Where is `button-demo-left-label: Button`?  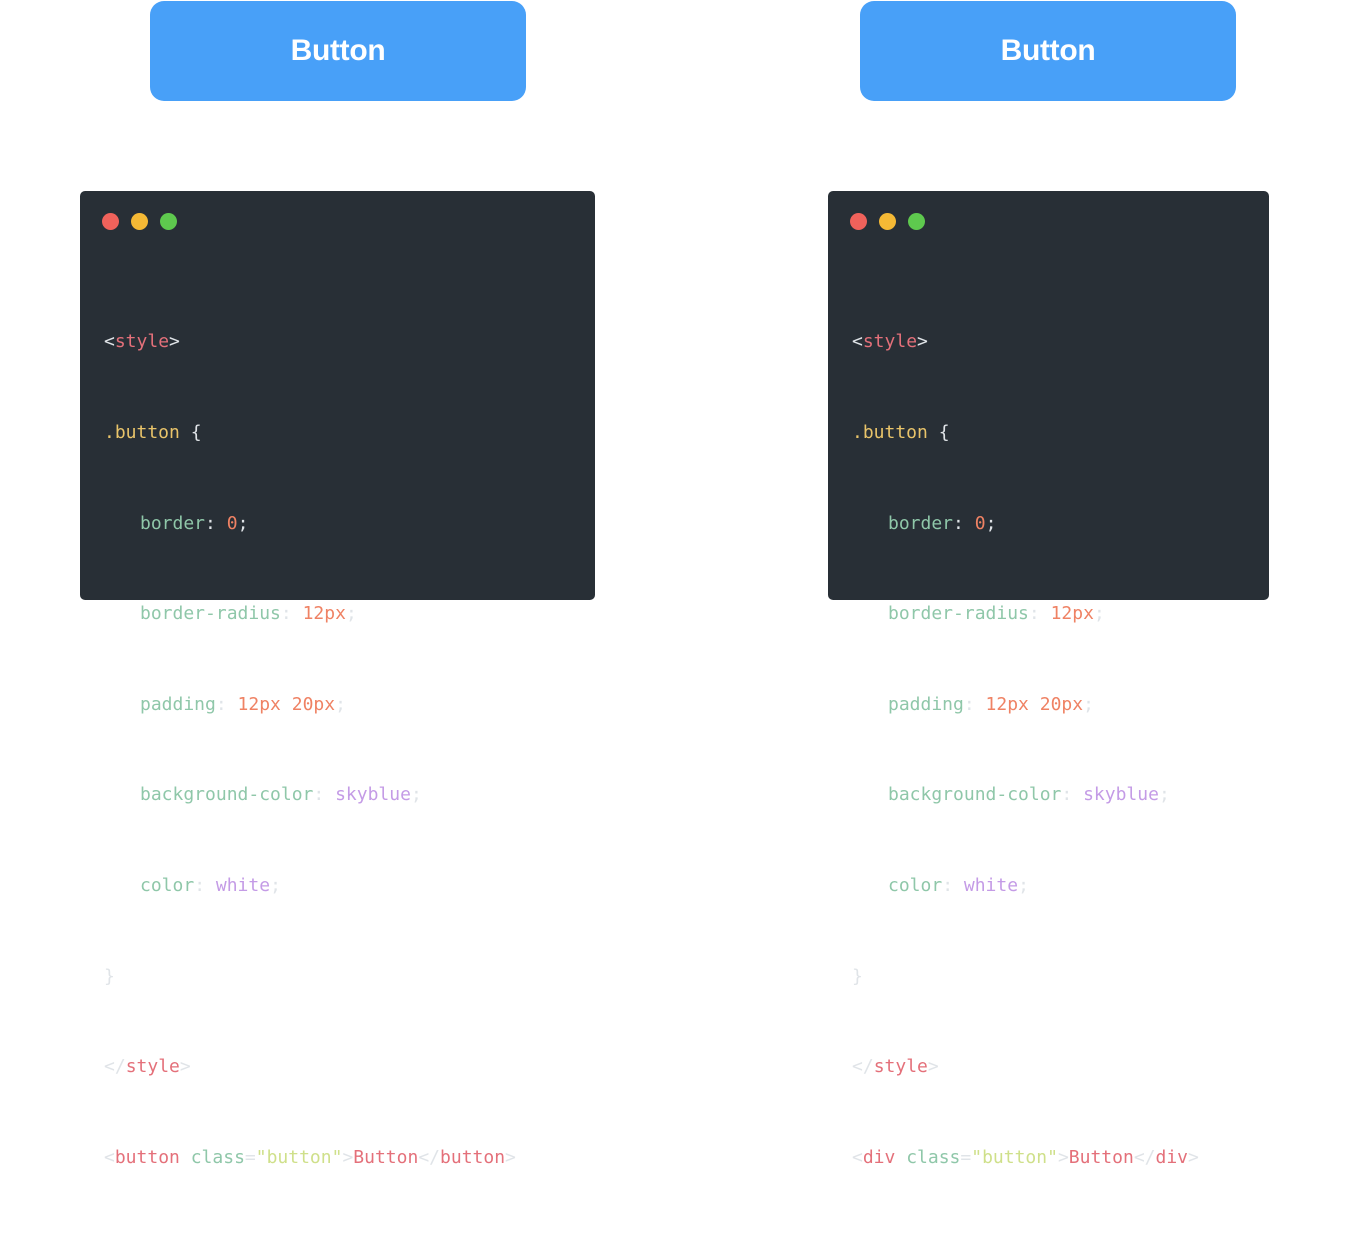 button-demo-left-label: Button is located at coordinates (338, 50).